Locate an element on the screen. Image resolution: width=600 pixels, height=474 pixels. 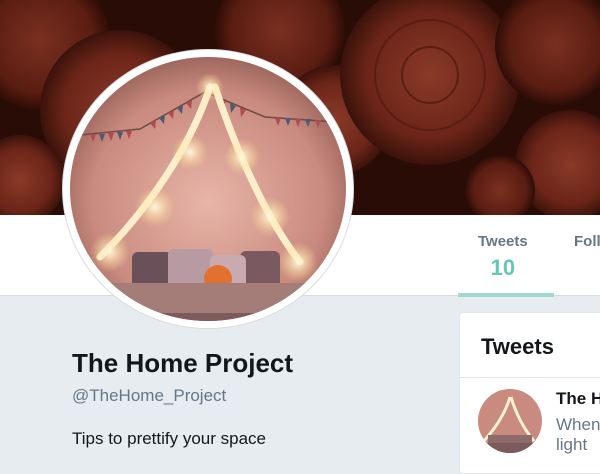
profile-handle: @TheHome_Project is located at coordinates (149, 396).